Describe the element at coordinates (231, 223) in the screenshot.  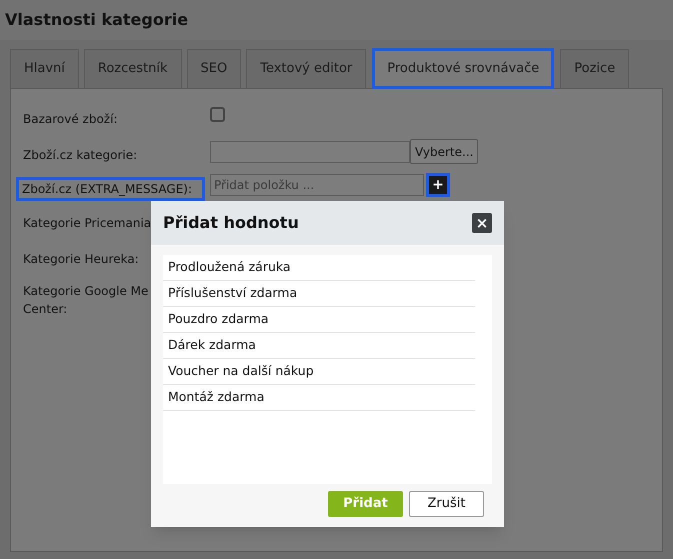
I see `dialog-title: Přidat hodnotu` at that location.